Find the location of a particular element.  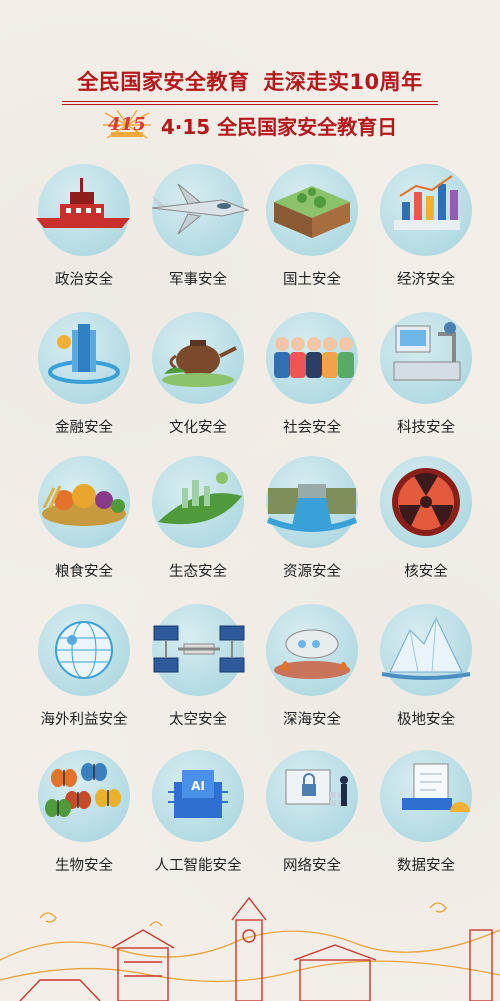

security-item: 金融安全 is located at coordinates (84, 382).